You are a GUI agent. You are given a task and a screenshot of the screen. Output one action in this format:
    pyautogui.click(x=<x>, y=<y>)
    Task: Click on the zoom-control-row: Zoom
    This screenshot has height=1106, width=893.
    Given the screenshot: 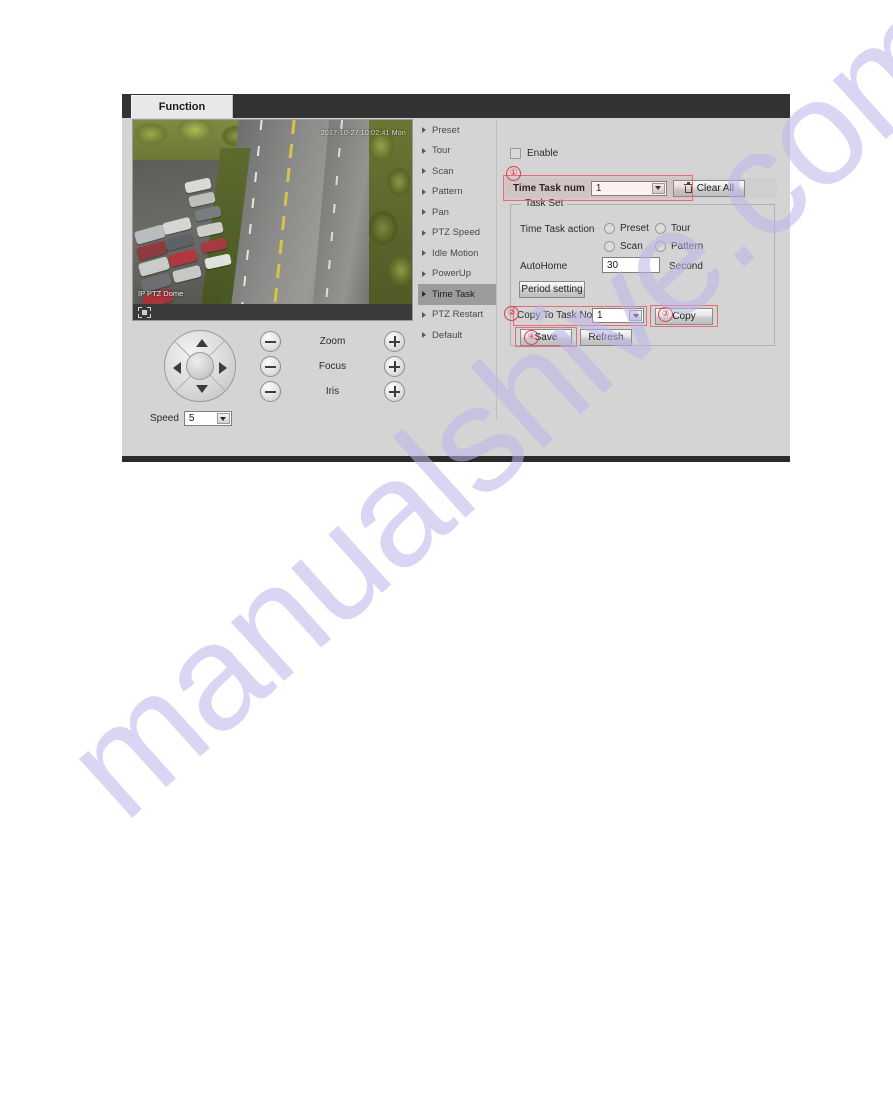 What is the action you would take?
    pyautogui.click(x=332, y=341)
    